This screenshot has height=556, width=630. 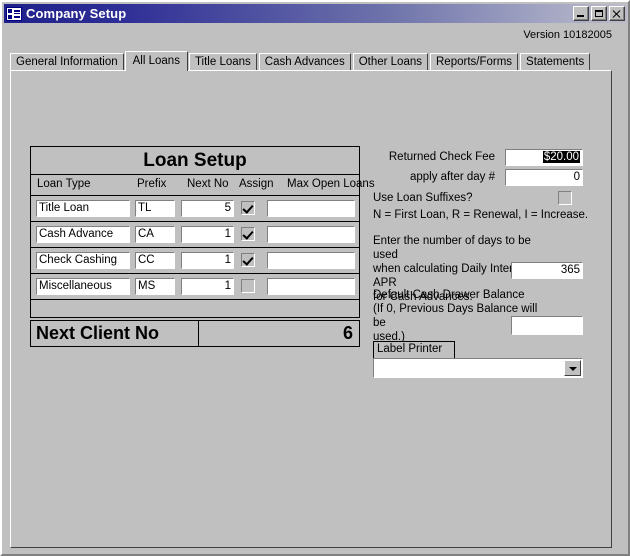 What do you see at coordinates (83, 208) in the screenshot?
I see `loan-type-input: Title Loan` at bounding box center [83, 208].